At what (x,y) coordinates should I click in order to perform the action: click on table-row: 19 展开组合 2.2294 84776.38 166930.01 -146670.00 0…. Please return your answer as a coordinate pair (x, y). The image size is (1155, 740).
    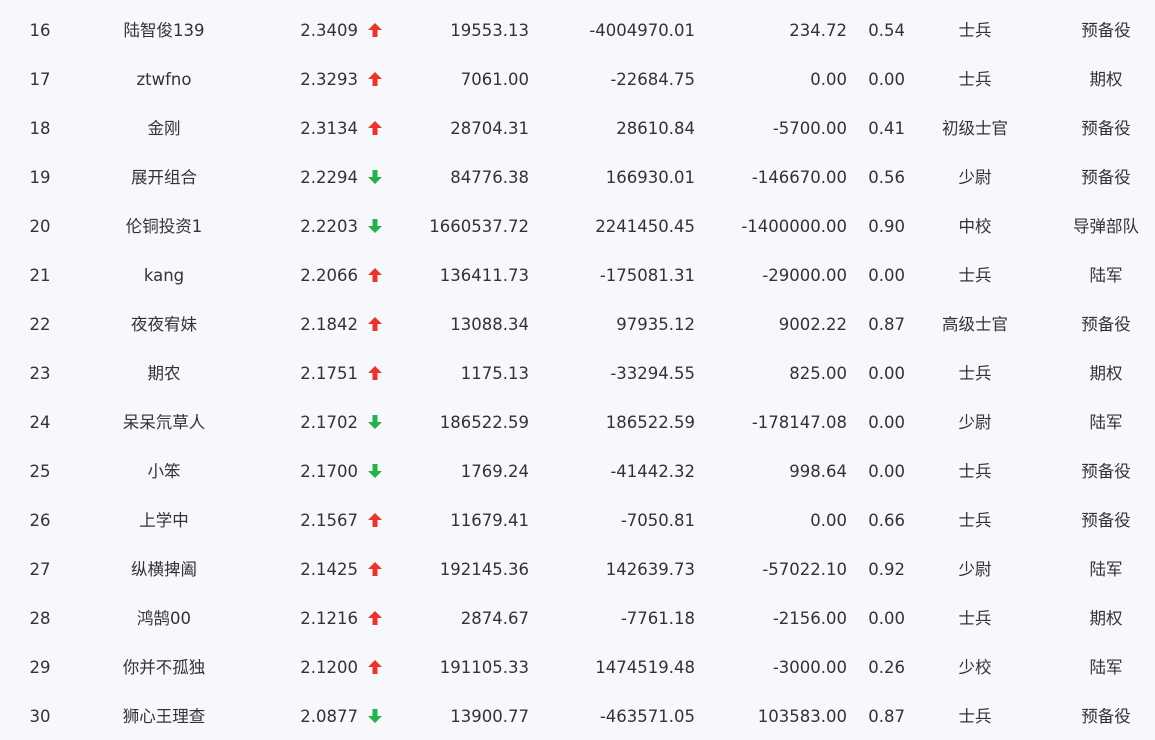
    Looking at the image, I should click on (577, 177).